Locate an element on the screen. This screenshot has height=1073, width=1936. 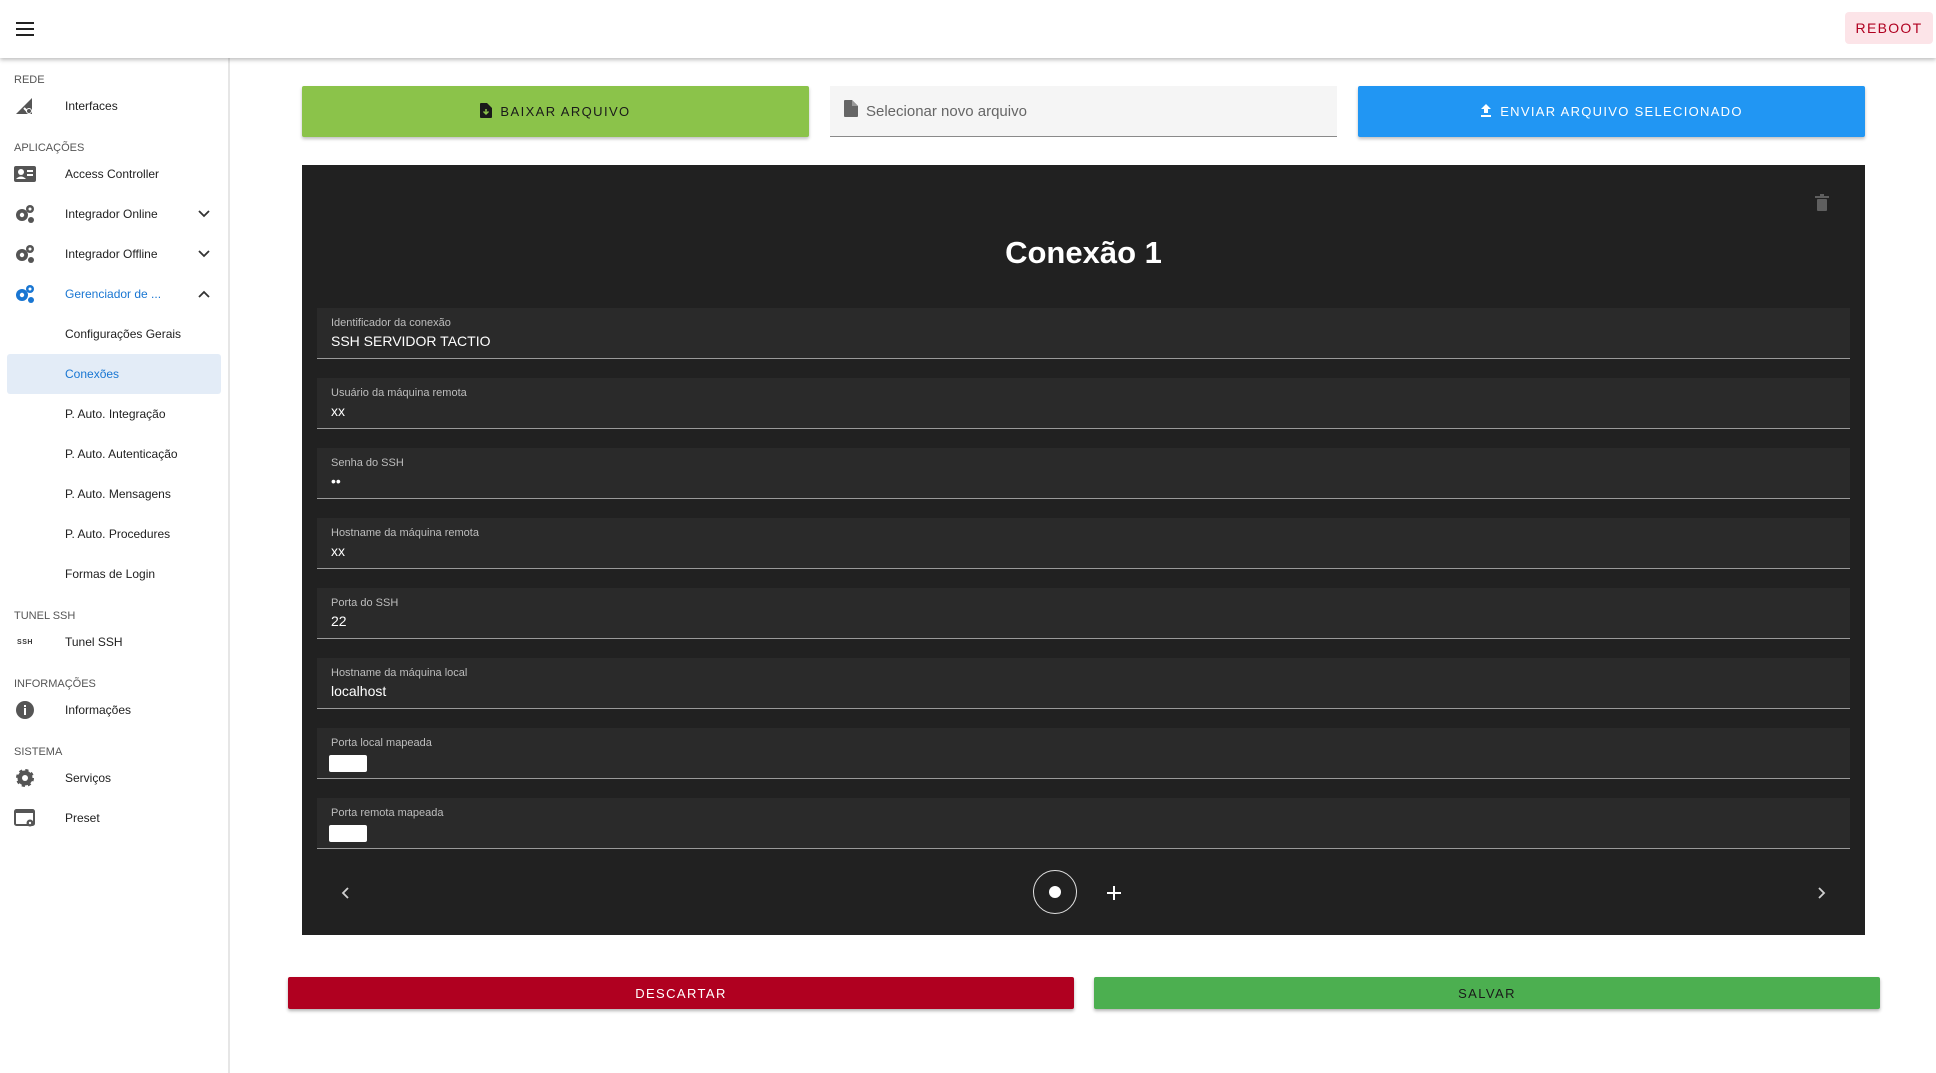
ssh-port-field: Porta do SSH is located at coordinates (1083, 613).